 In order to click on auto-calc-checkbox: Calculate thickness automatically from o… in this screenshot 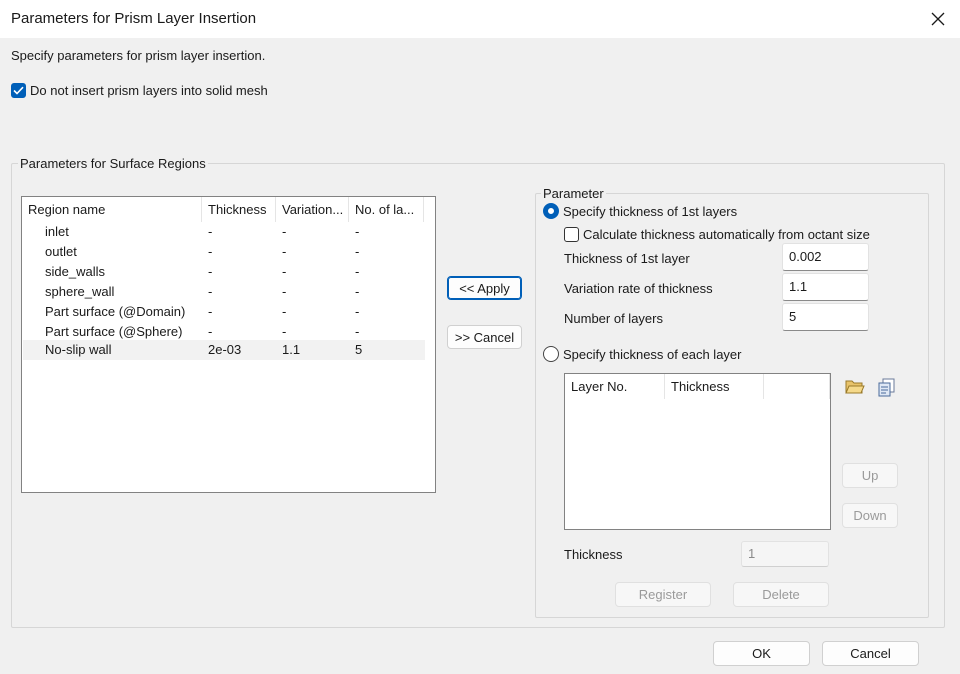, I will do `click(717, 234)`.